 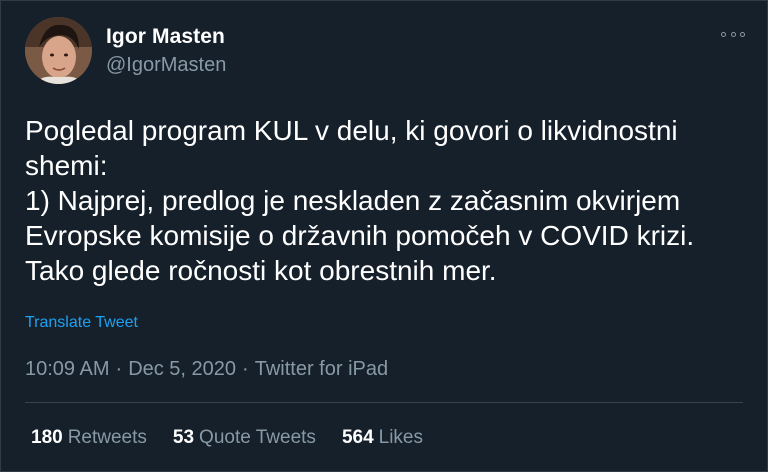 What do you see at coordinates (183, 437) in the screenshot?
I see `quote-tweets-count: 53` at bounding box center [183, 437].